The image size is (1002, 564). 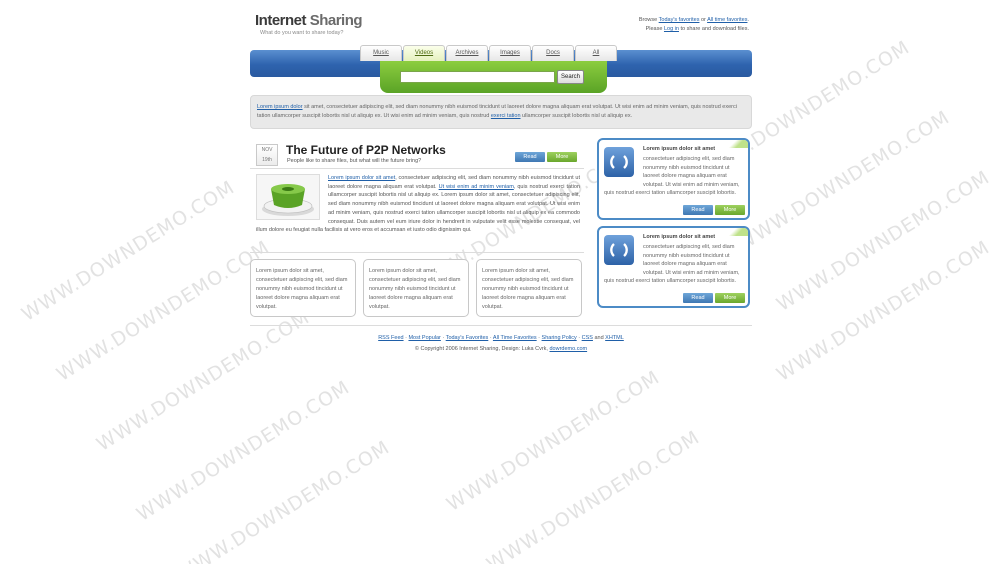 I want to click on site-tagline: What do you want to share today?, so click(x=302, y=33).